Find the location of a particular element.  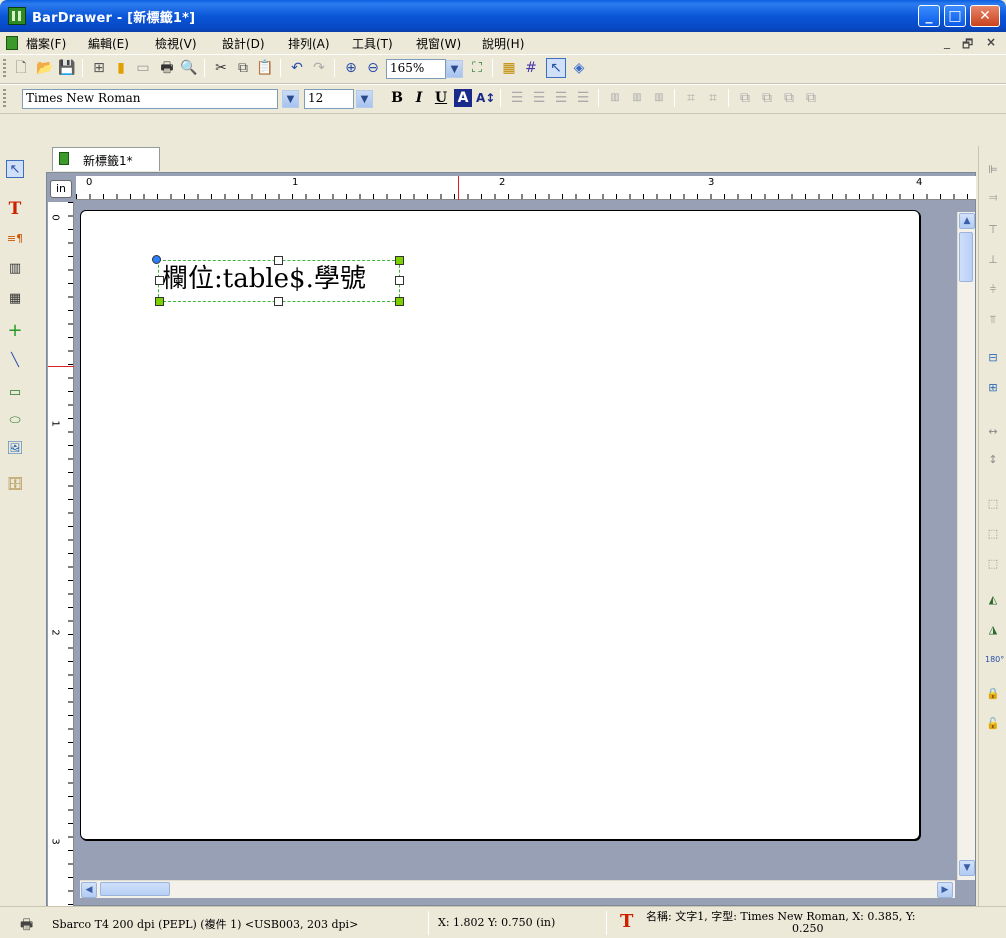

copy-icon: ⧉ is located at coordinates (243, 68).